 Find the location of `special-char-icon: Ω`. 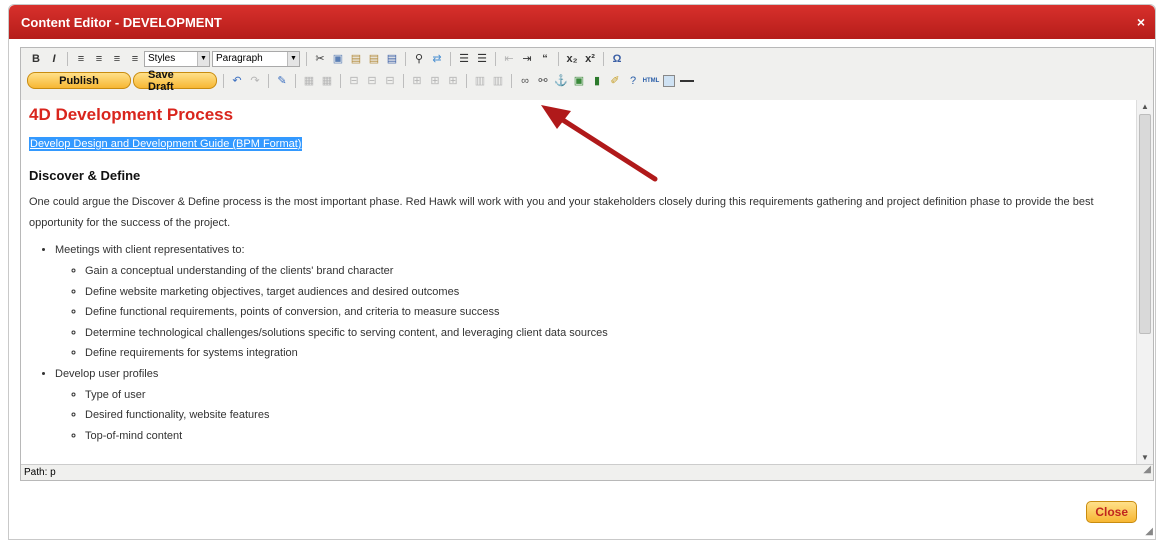

special-char-icon: Ω is located at coordinates (617, 59).